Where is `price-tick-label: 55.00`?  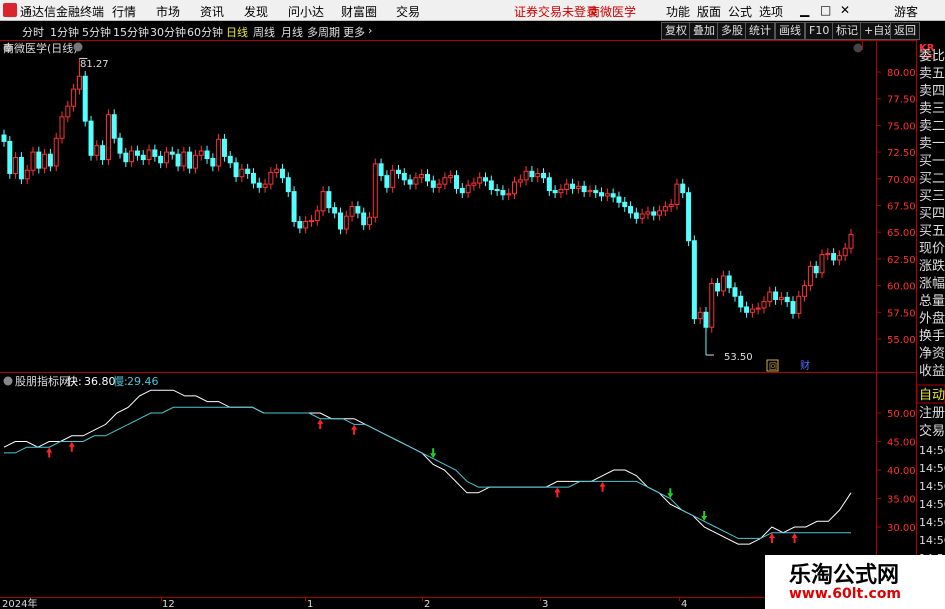
price-tick-label: 55.00 is located at coordinates (901, 340).